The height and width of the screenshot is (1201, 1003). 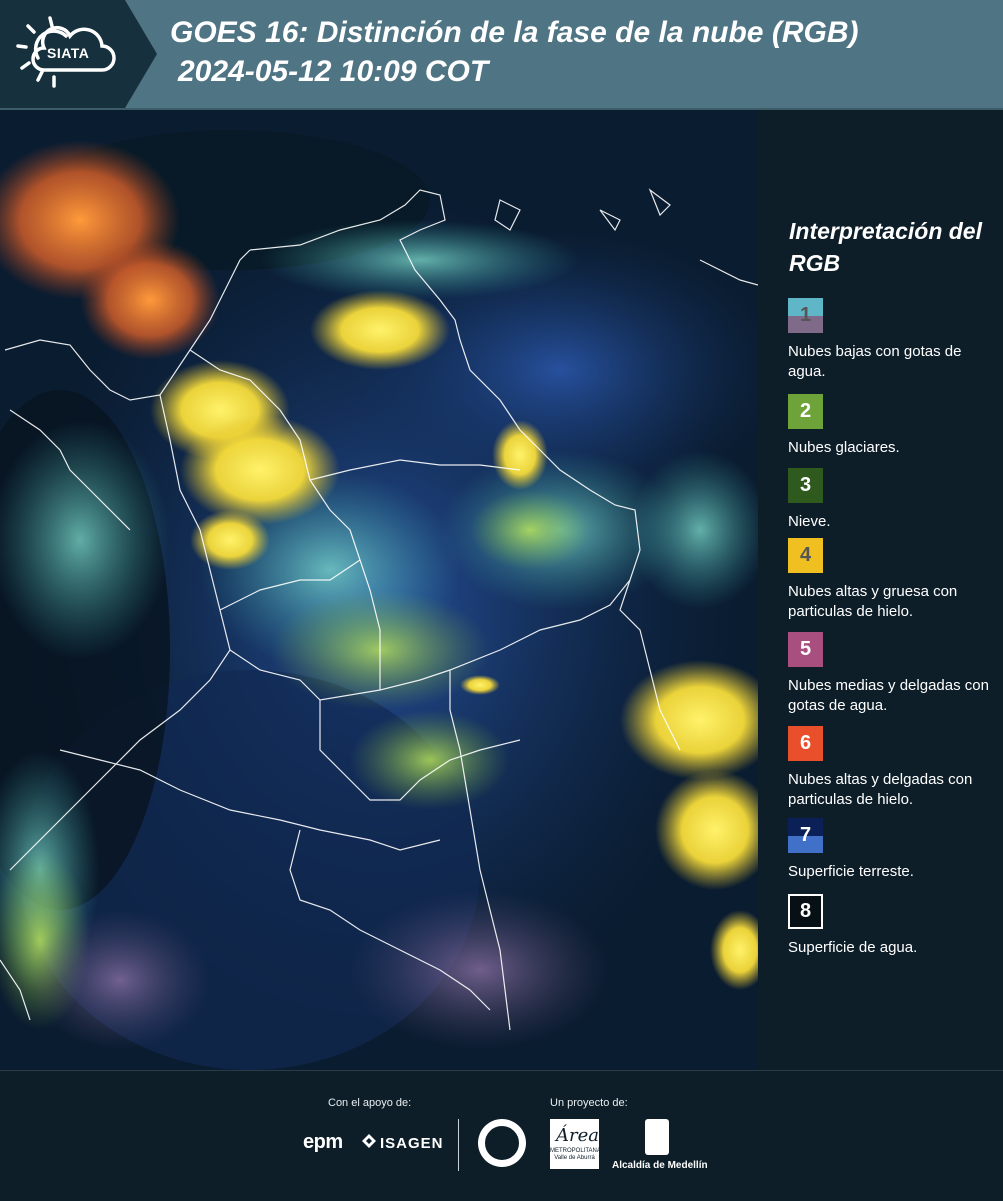 I want to click on legend-number: 2, so click(x=805, y=411).